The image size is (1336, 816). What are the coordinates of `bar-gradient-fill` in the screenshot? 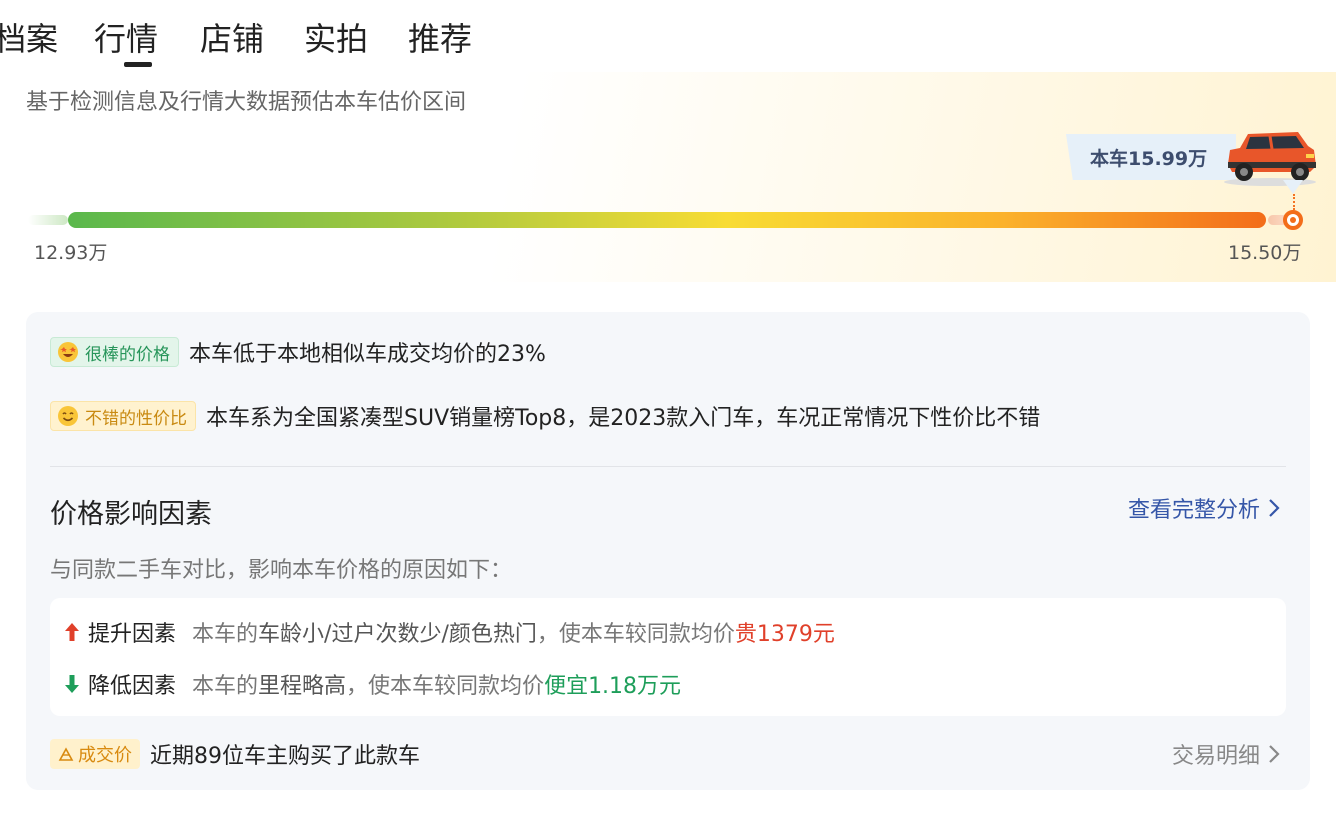 It's located at (667, 220).